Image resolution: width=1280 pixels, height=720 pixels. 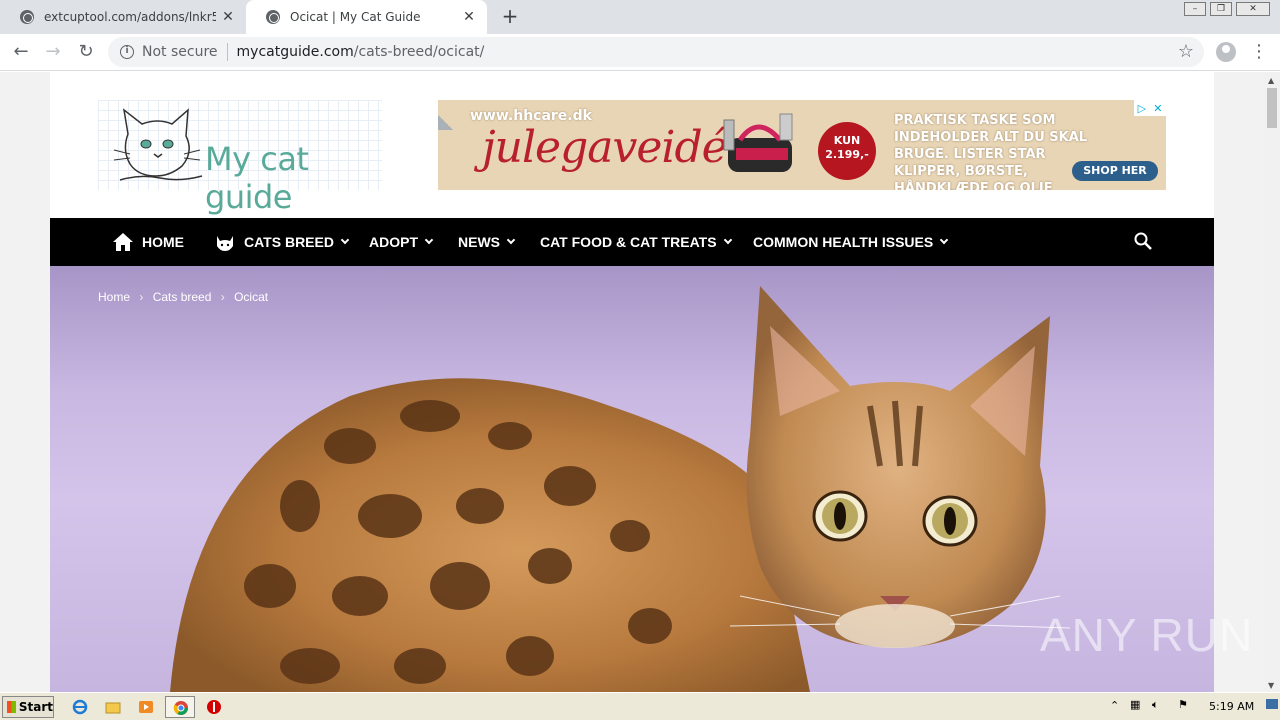 I want to click on home-icon, so click(x=123, y=242).